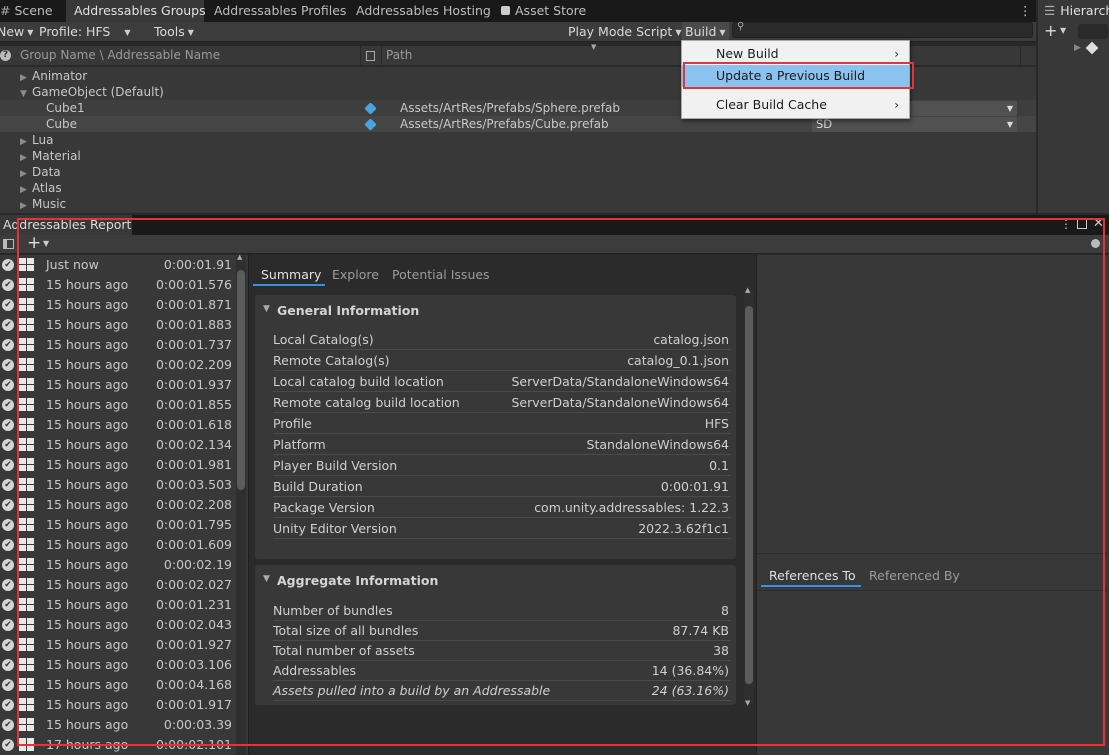 The width and height of the screenshot is (1109, 755). Describe the element at coordinates (1073, 11) in the screenshot. I see `tab-hierarchy: ☰Hierarchy` at that location.